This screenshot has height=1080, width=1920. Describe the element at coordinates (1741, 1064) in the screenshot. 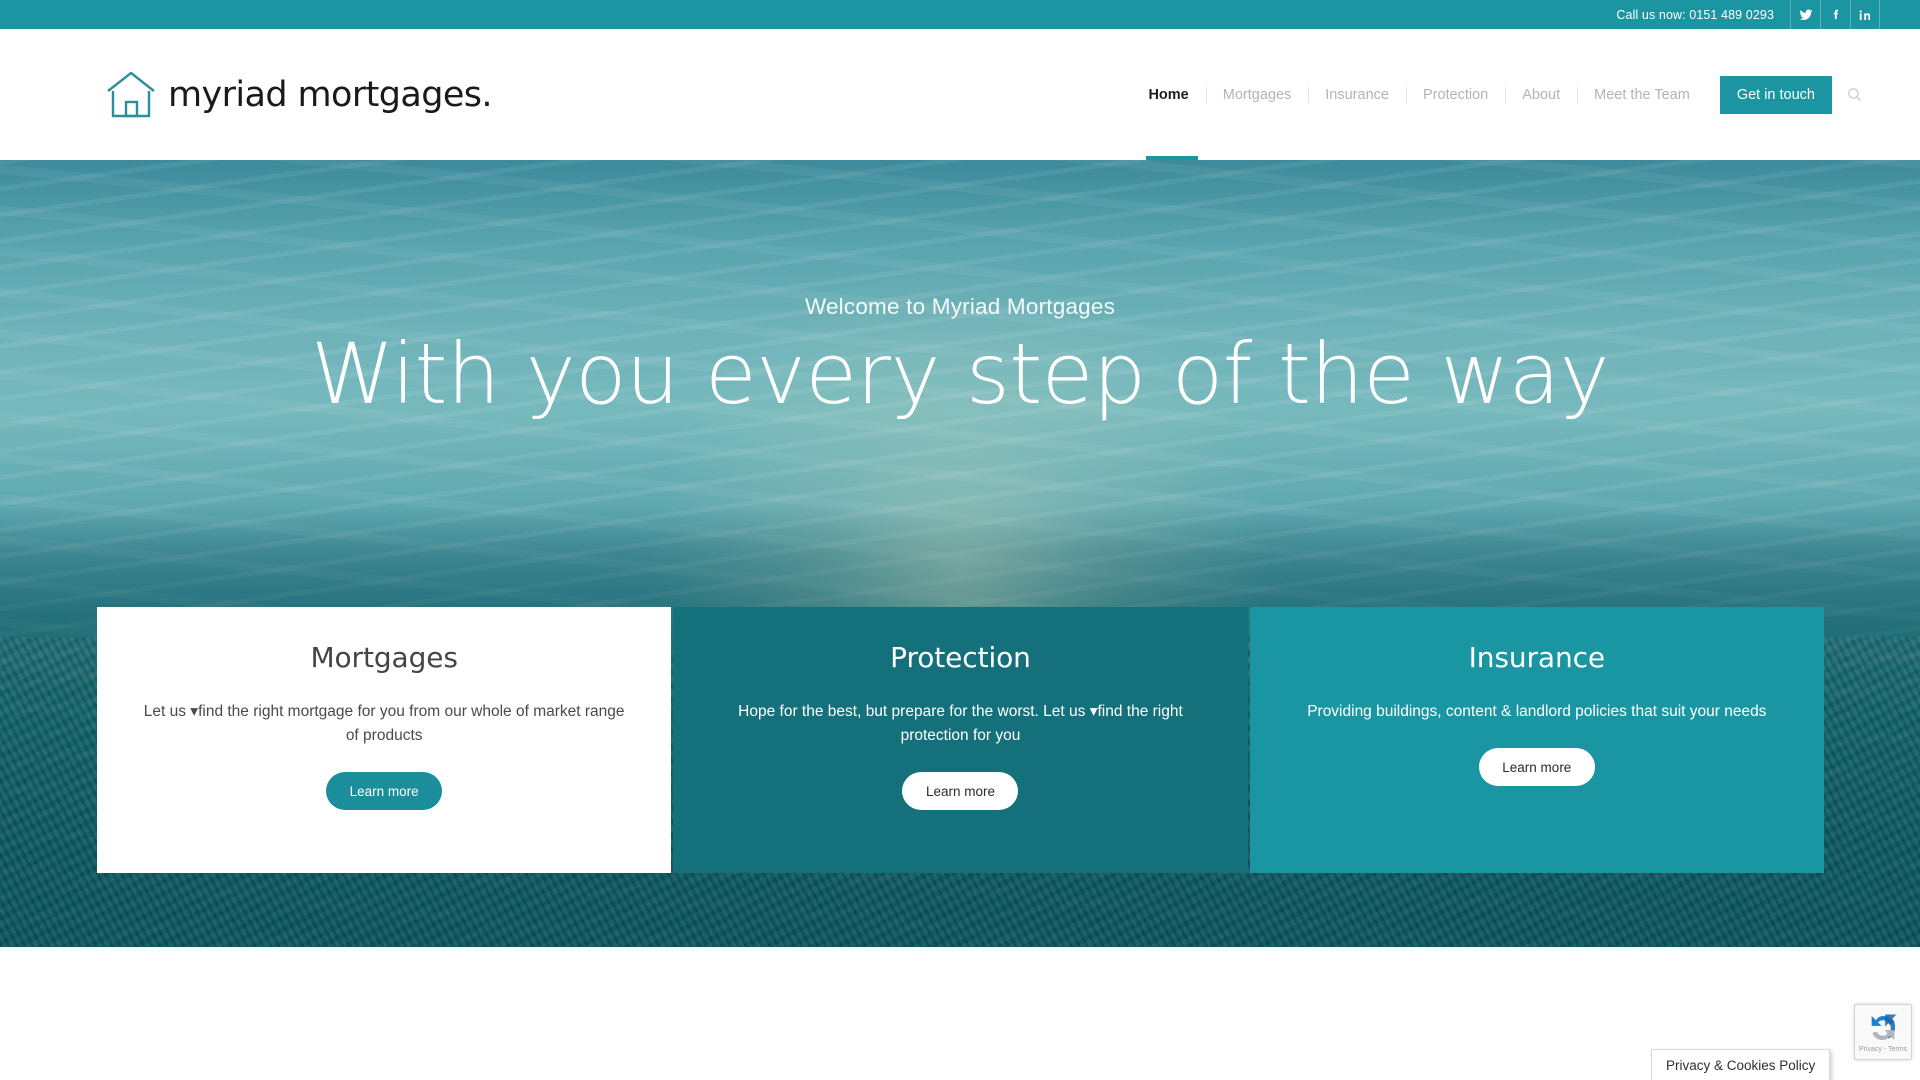

I see `cookie-policy-tooltip: Privacy & Cookies Policy` at that location.